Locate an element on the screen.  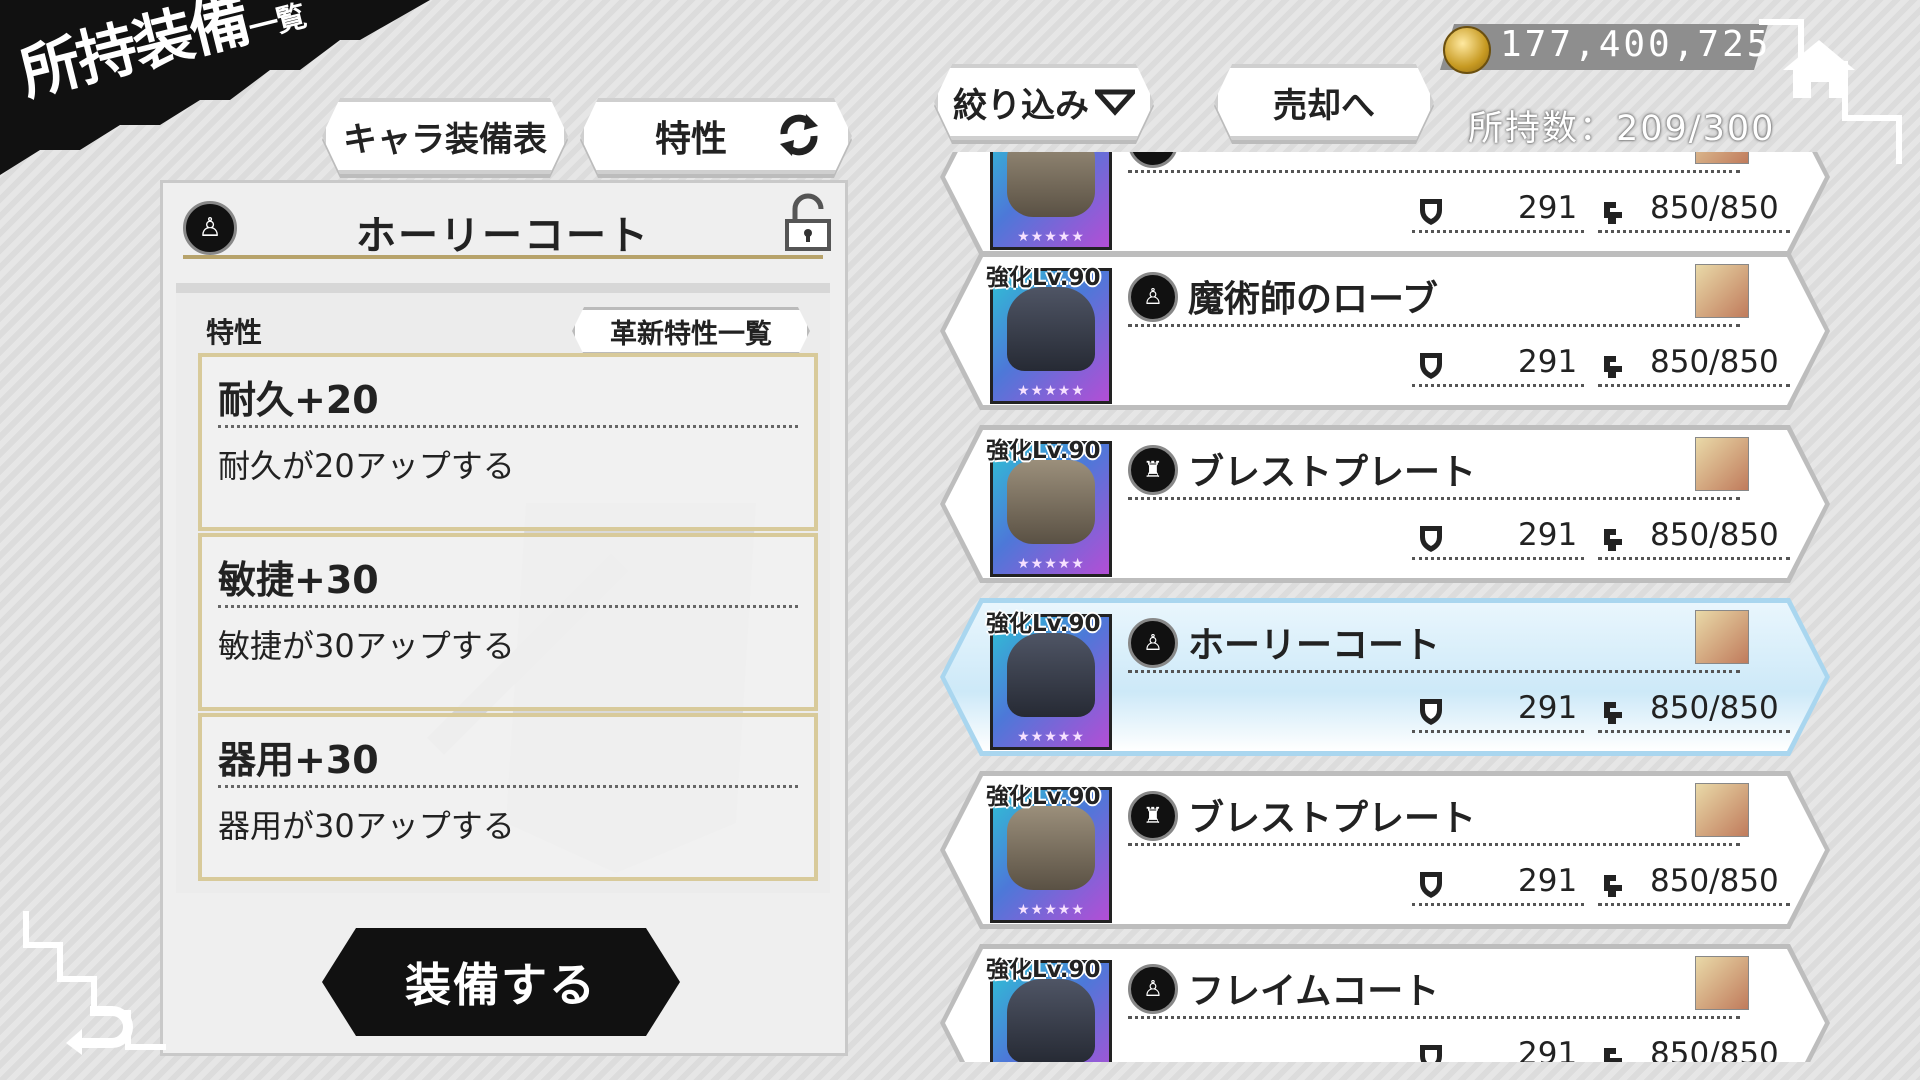
unlock-icon is located at coordinates (808, 222).